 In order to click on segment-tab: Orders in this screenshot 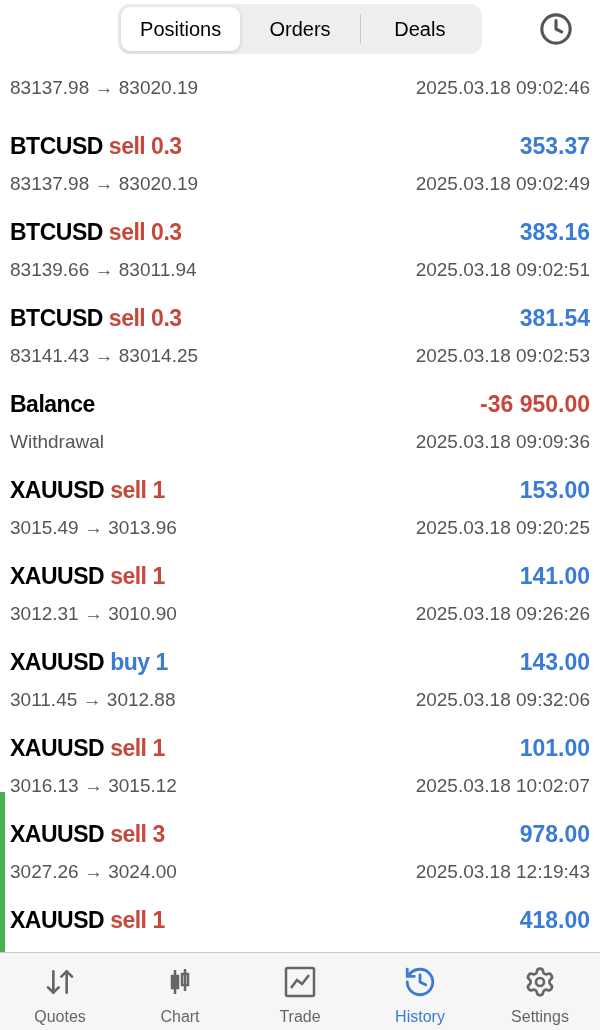, I will do `click(300, 29)`.